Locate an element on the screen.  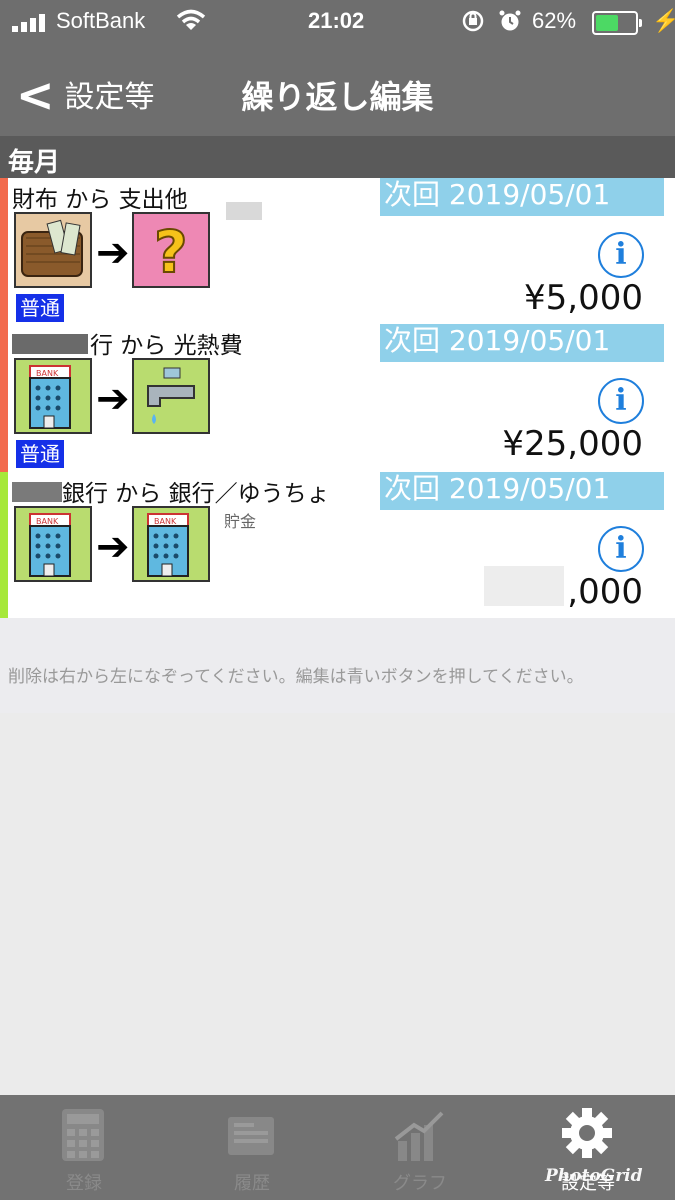
orientation-lock-icon is located at coordinates (473, 23).